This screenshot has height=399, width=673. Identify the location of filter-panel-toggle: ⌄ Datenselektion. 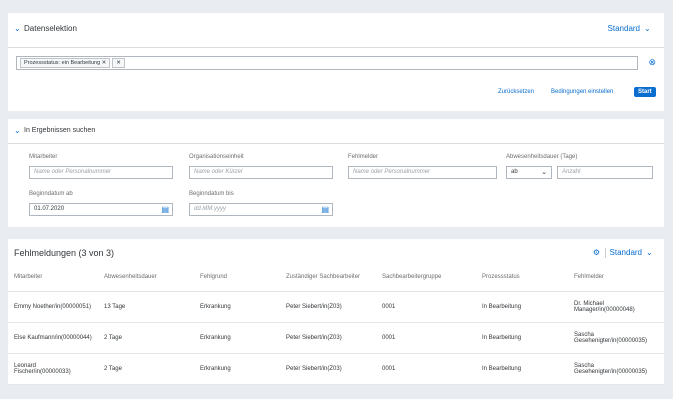
(45, 28).